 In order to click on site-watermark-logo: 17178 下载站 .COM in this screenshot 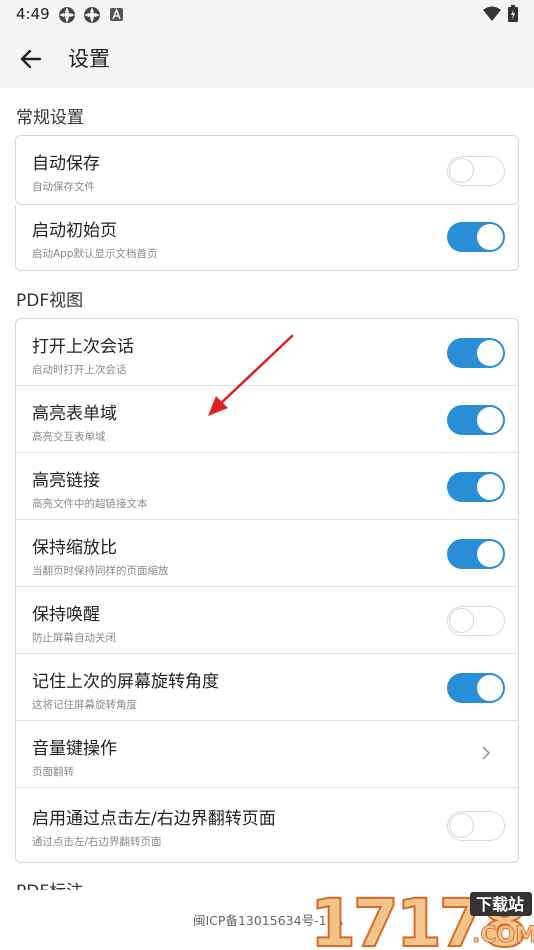, I will do `click(422, 917)`.